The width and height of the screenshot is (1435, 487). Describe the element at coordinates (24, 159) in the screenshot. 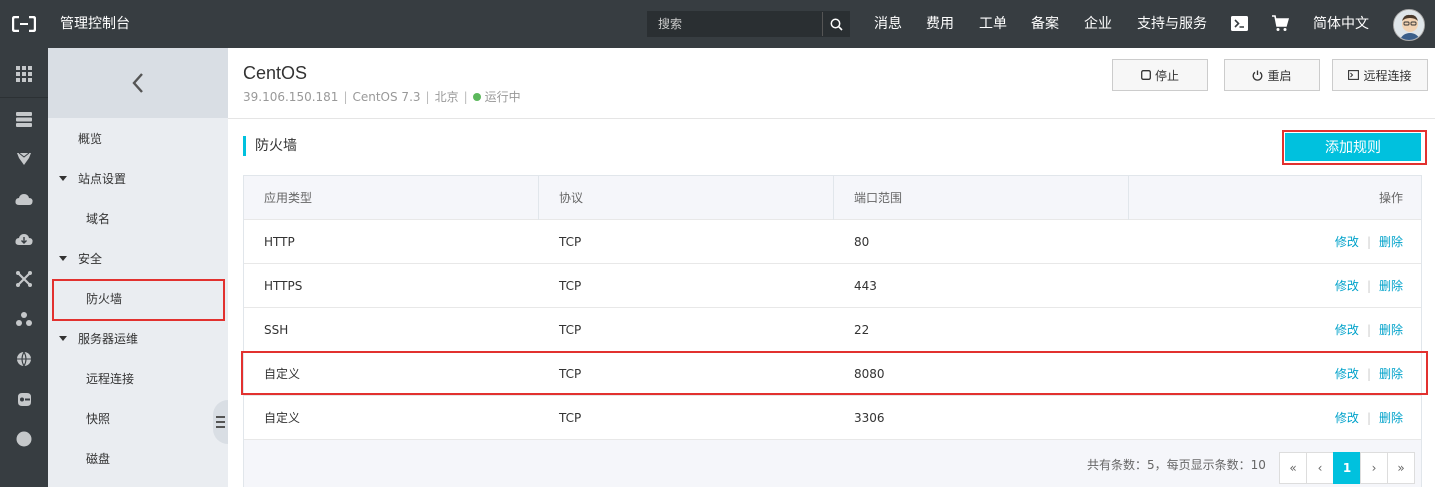

I see `shield-icon` at that location.